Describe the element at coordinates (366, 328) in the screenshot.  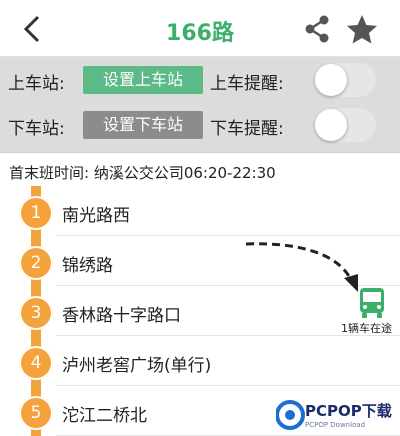
I see `bus-status-text: 1辆车在途` at that location.